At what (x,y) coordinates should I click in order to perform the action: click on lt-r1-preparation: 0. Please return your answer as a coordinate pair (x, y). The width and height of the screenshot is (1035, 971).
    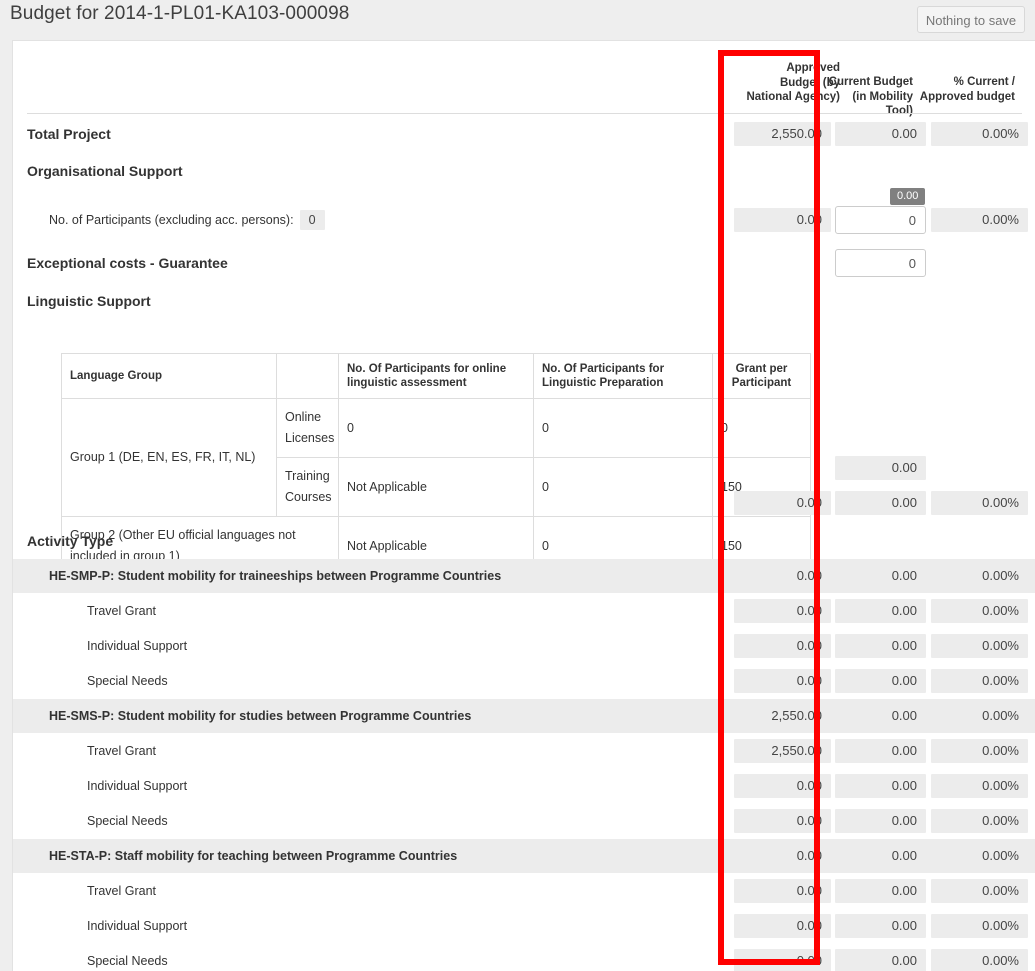
    Looking at the image, I should click on (623, 487).